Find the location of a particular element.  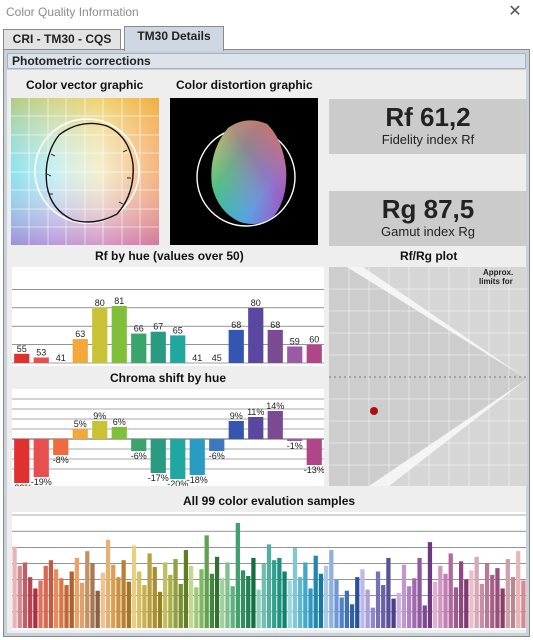

rf-rg-note-line1: Approx. is located at coordinates (498, 272).